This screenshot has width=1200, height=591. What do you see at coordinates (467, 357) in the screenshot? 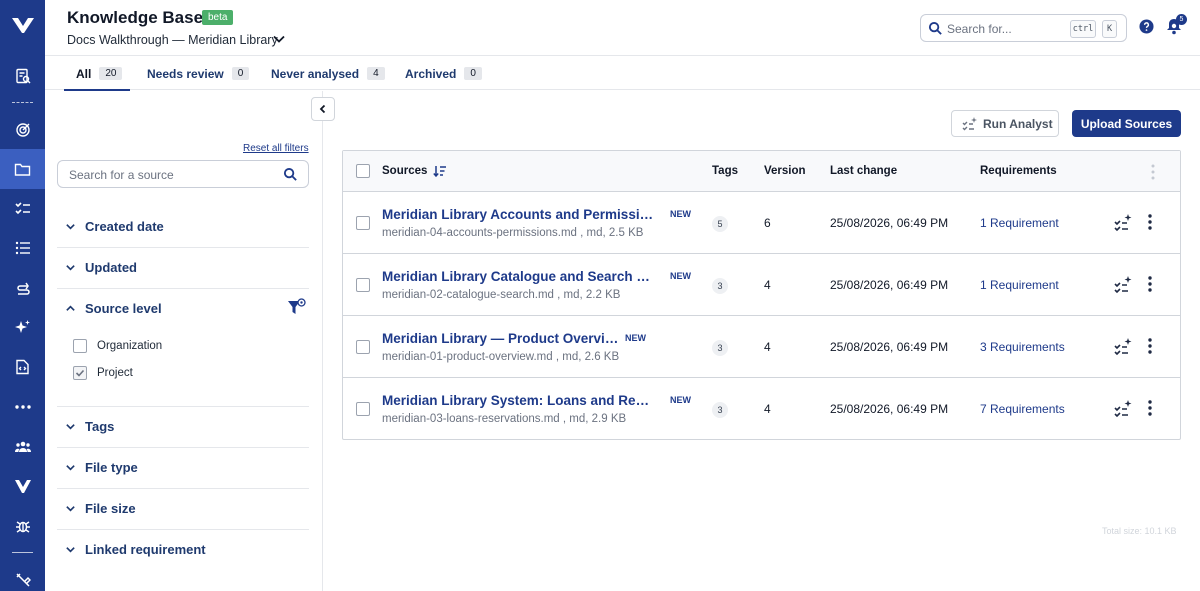
I see `source-file: meridian-01-product-overview.md` at bounding box center [467, 357].